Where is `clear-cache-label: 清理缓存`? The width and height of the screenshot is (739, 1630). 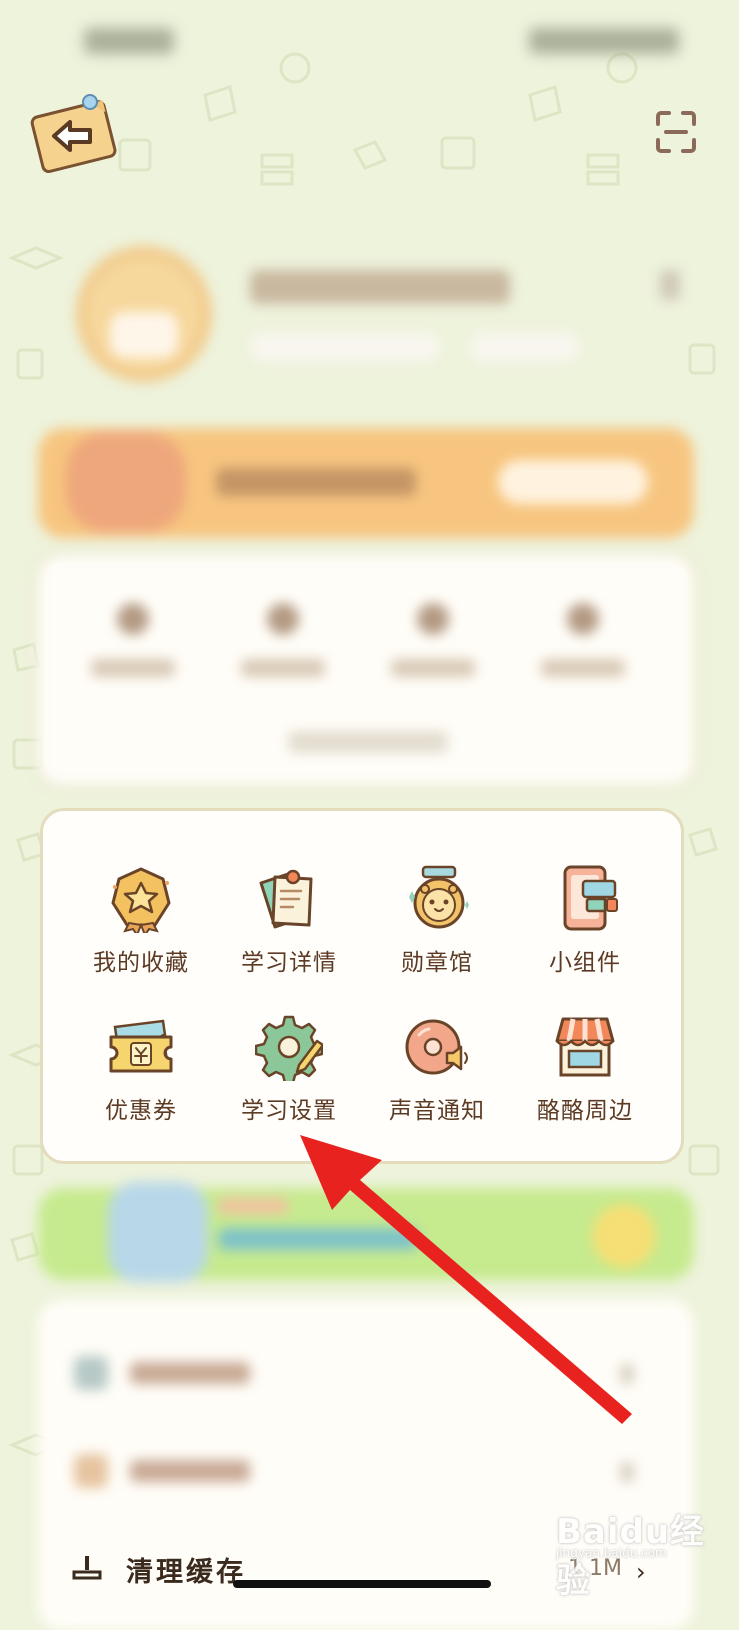 clear-cache-label: 清理缓存 is located at coordinates (186, 1572).